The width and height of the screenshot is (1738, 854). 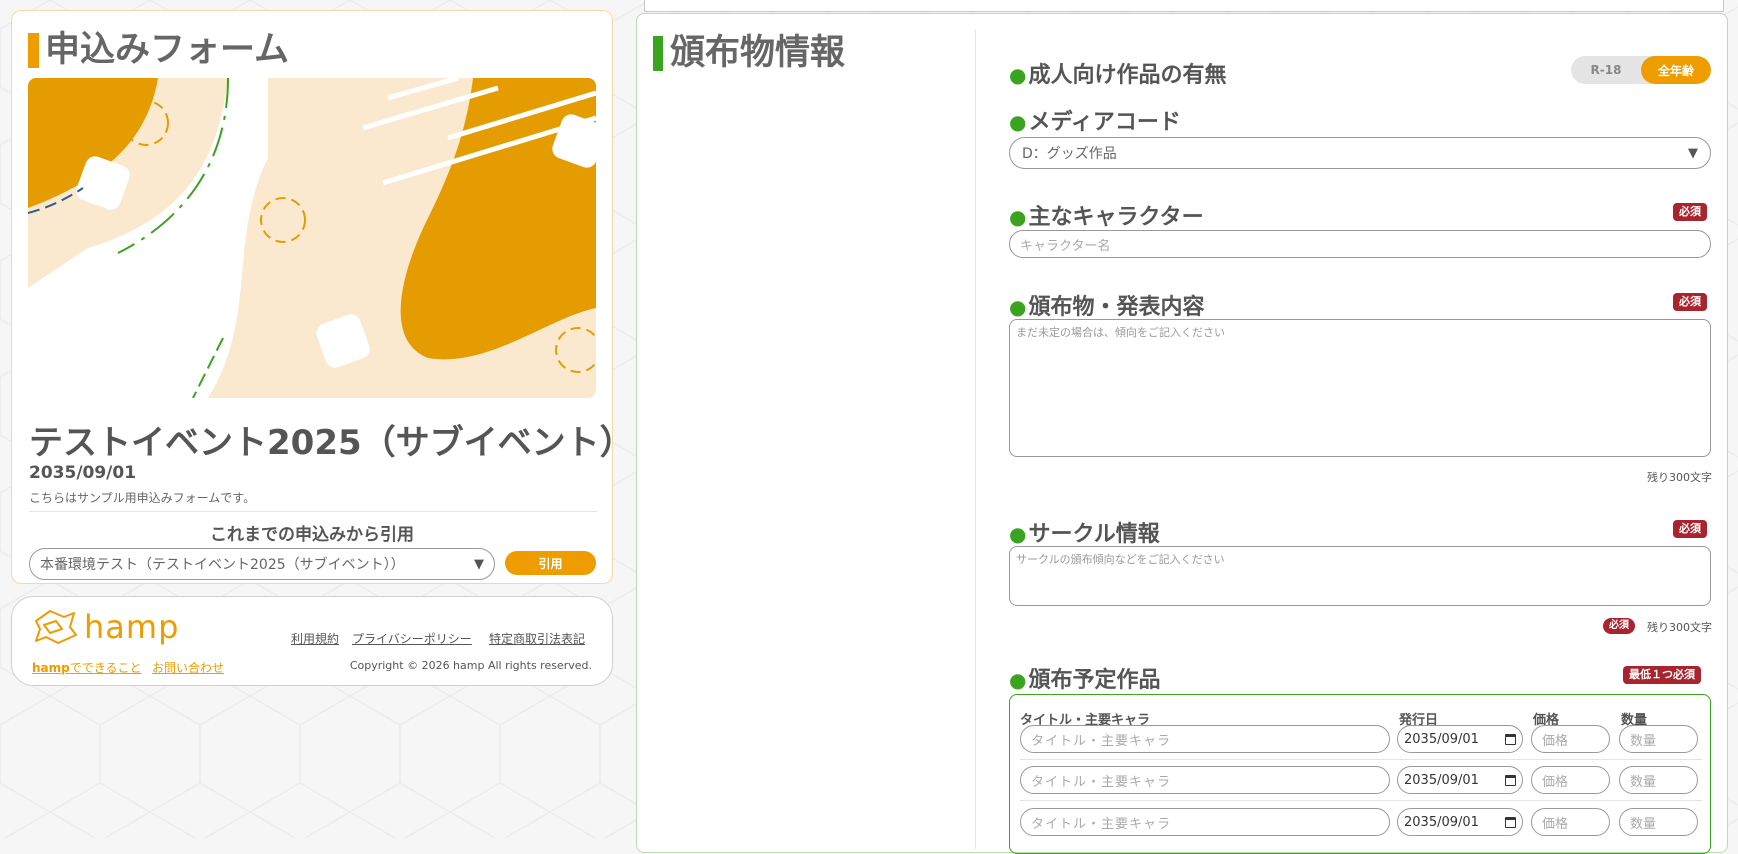 I want to click on planned-works-label: ●頒布予定作品, so click(x=1085, y=680).